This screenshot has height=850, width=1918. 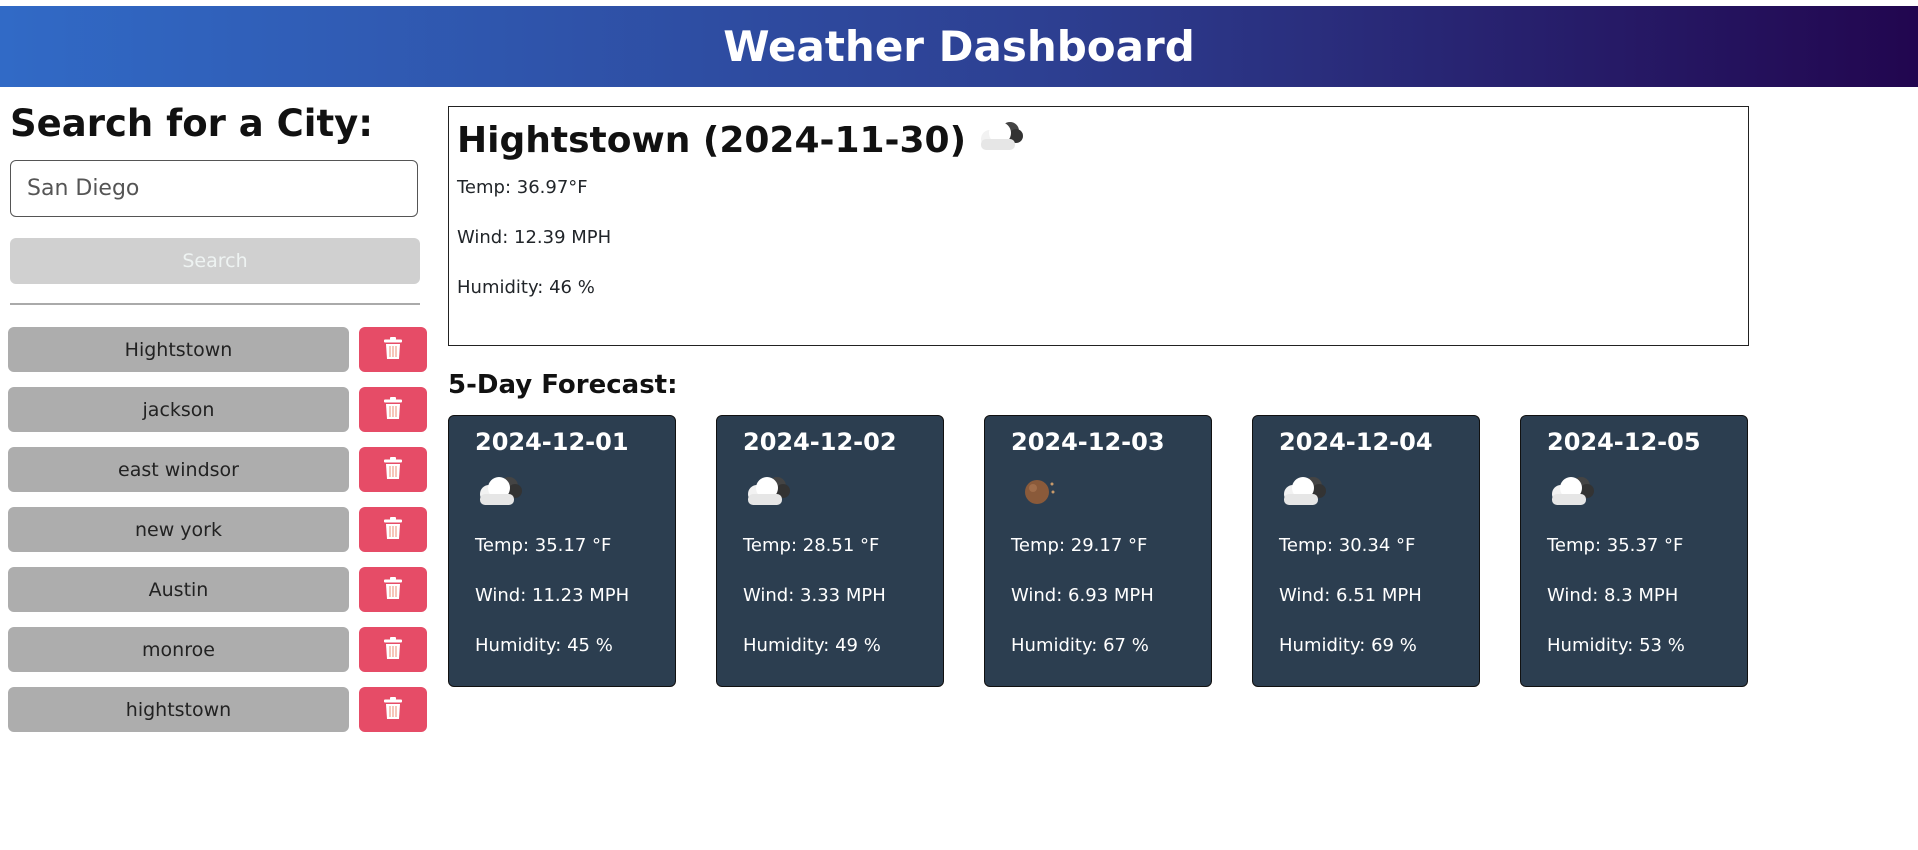 I want to click on forecast-wind: Wind: 6.93 MPH, so click(x=1082, y=595).